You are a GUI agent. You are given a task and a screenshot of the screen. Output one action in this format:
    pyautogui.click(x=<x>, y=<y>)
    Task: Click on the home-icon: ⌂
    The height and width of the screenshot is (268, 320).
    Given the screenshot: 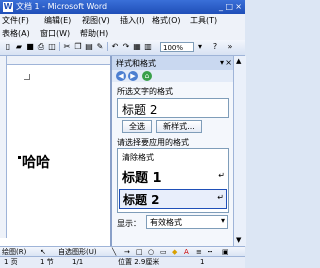 What is the action you would take?
    pyautogui.click(x=147, y=76)
    